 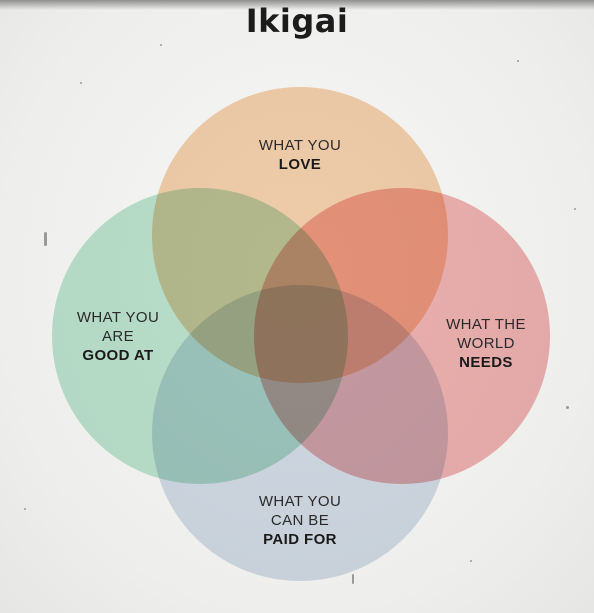 What do you see at coordinates (300, 539) in the screenshot?
I see `label-paid-for-bold: PAID FOR` at bounding box center [300, 539].